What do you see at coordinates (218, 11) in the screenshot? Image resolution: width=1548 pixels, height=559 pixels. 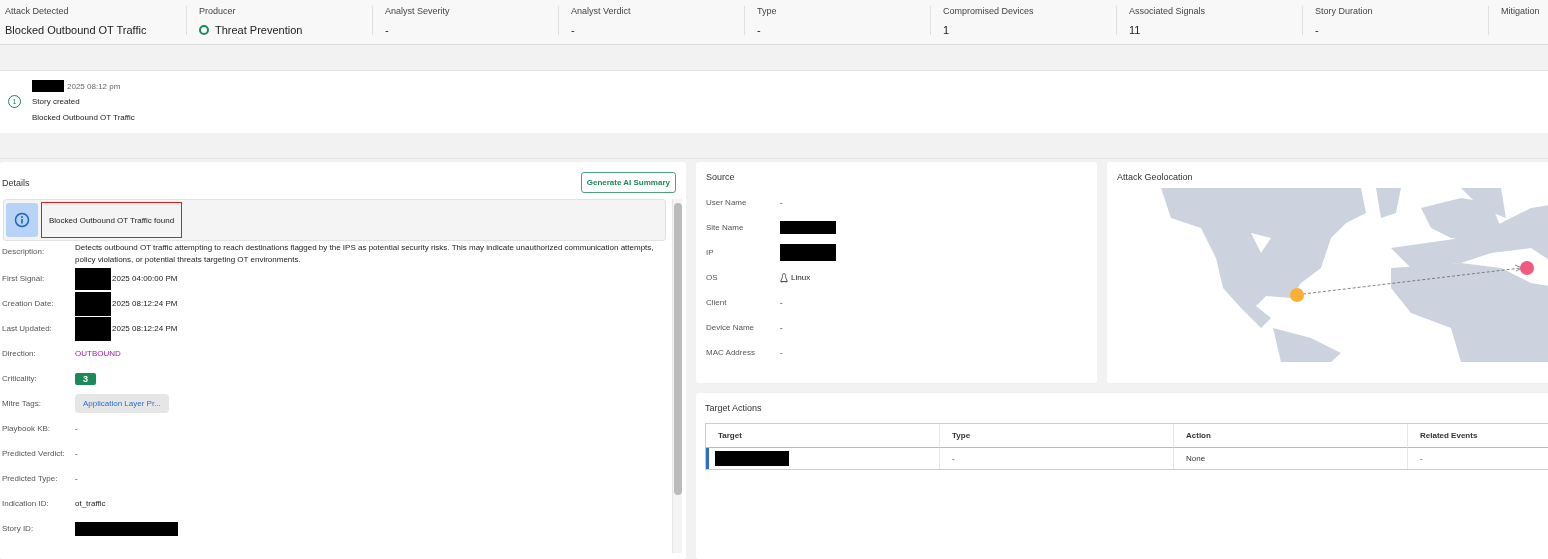 I see `summary-label: Producer` at bounding box center [218, 11].